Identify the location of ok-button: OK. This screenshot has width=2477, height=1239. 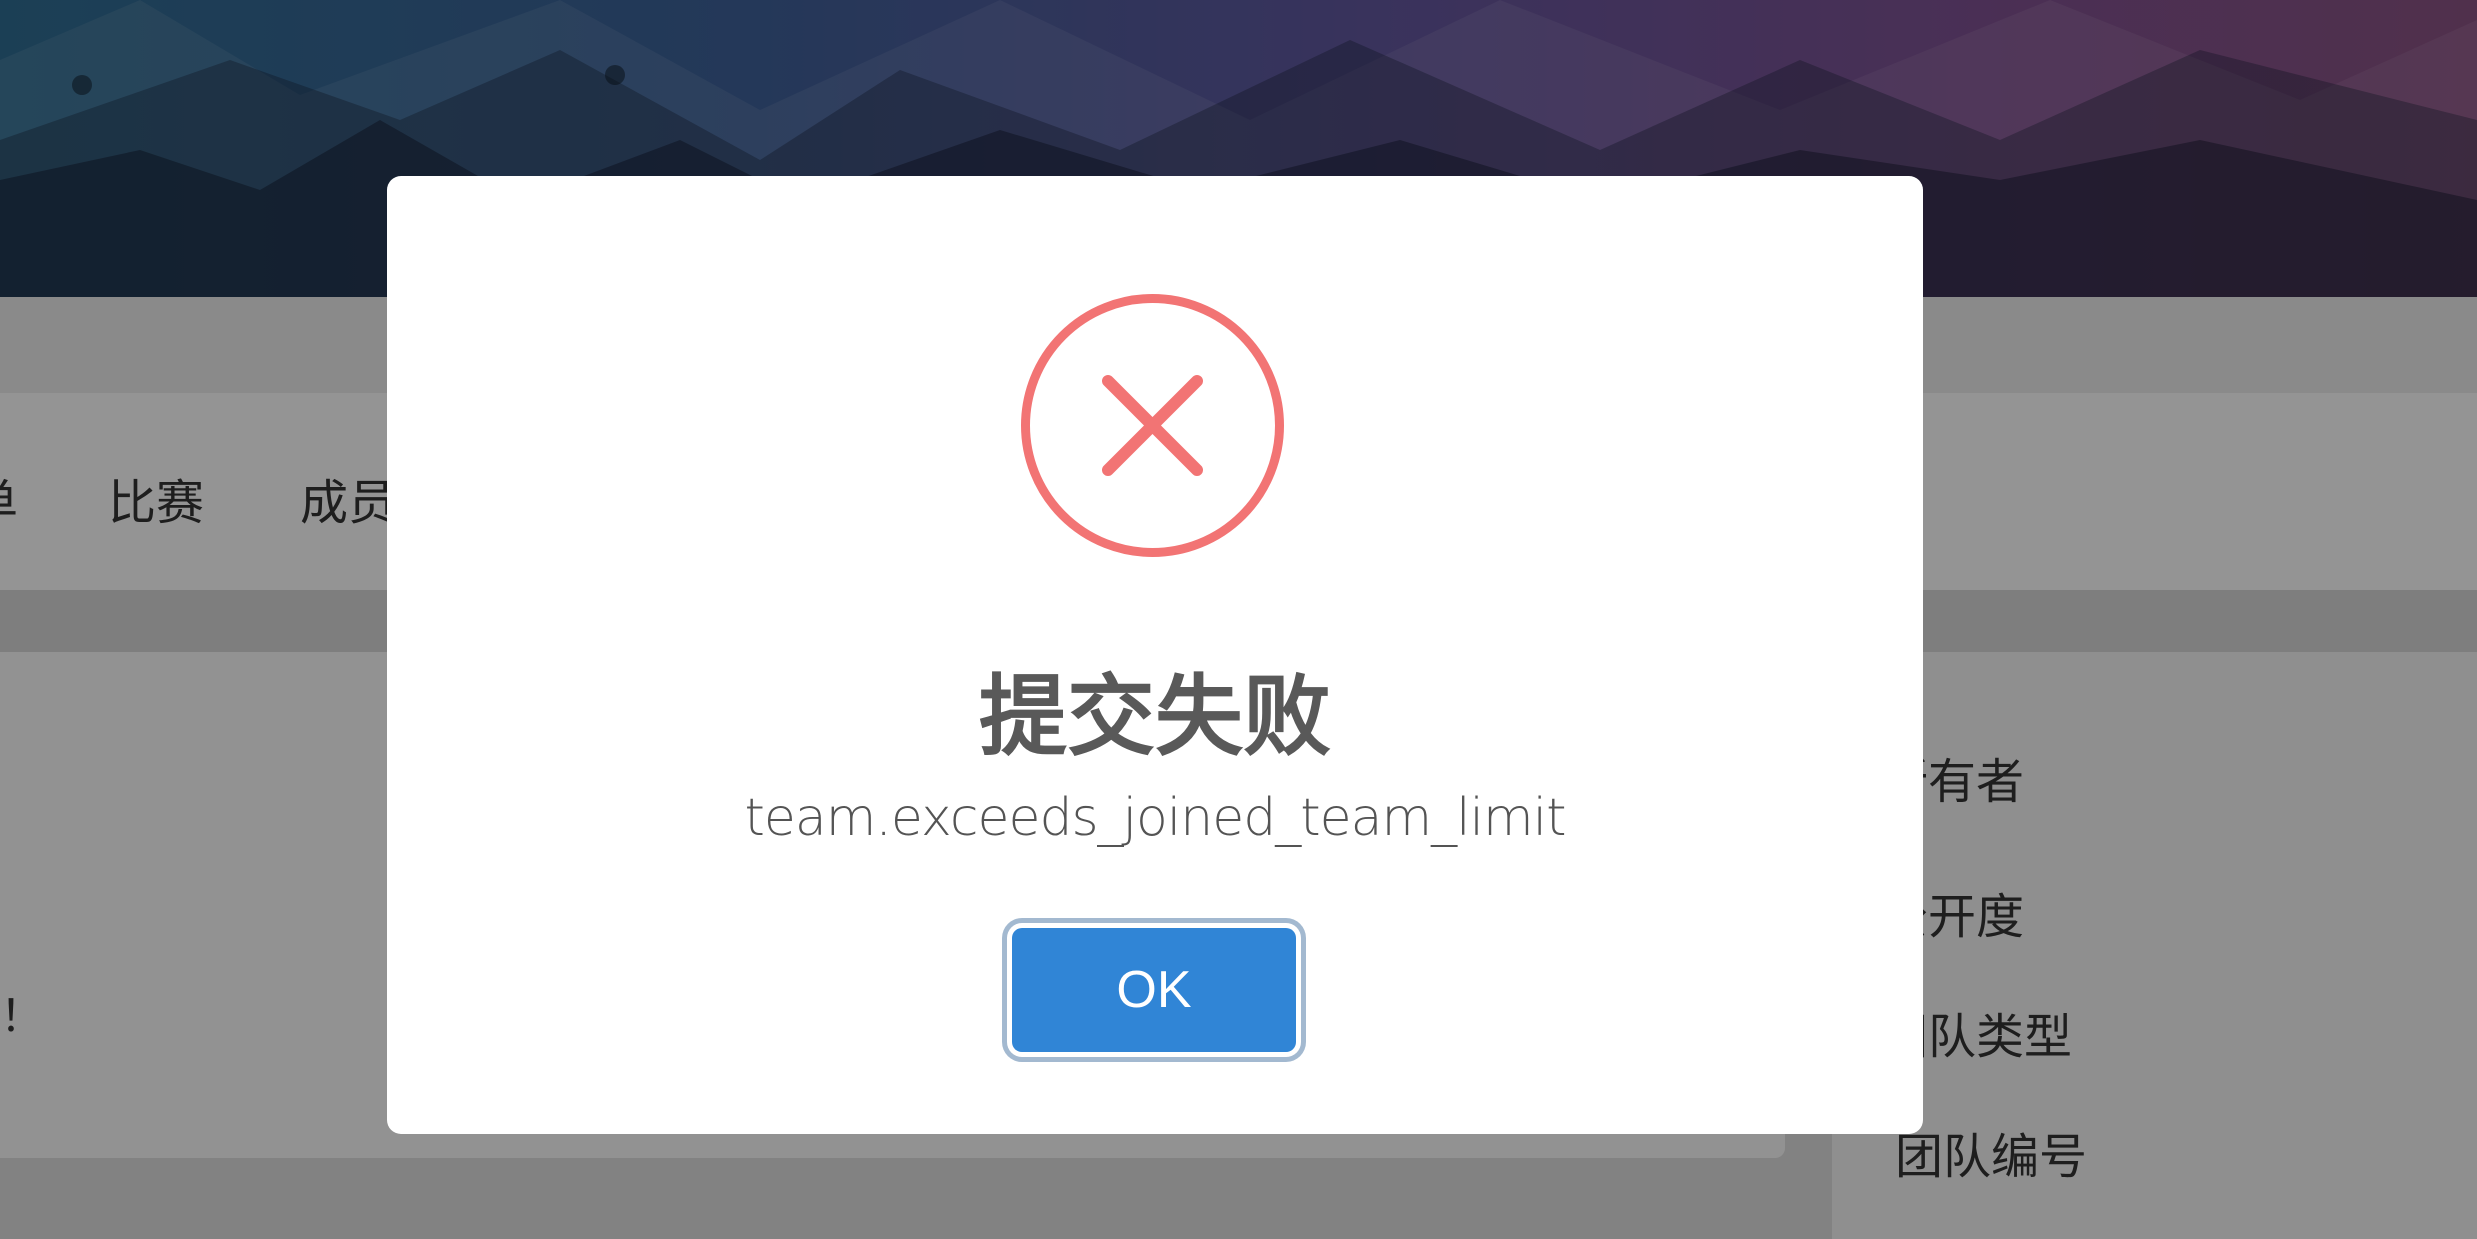
(1154, 990).